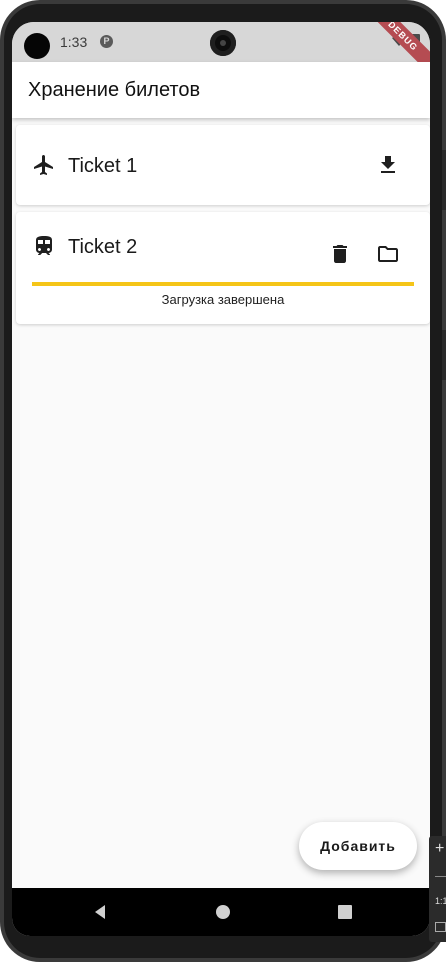  I want to click on navigation-bar, so click(221, 912).